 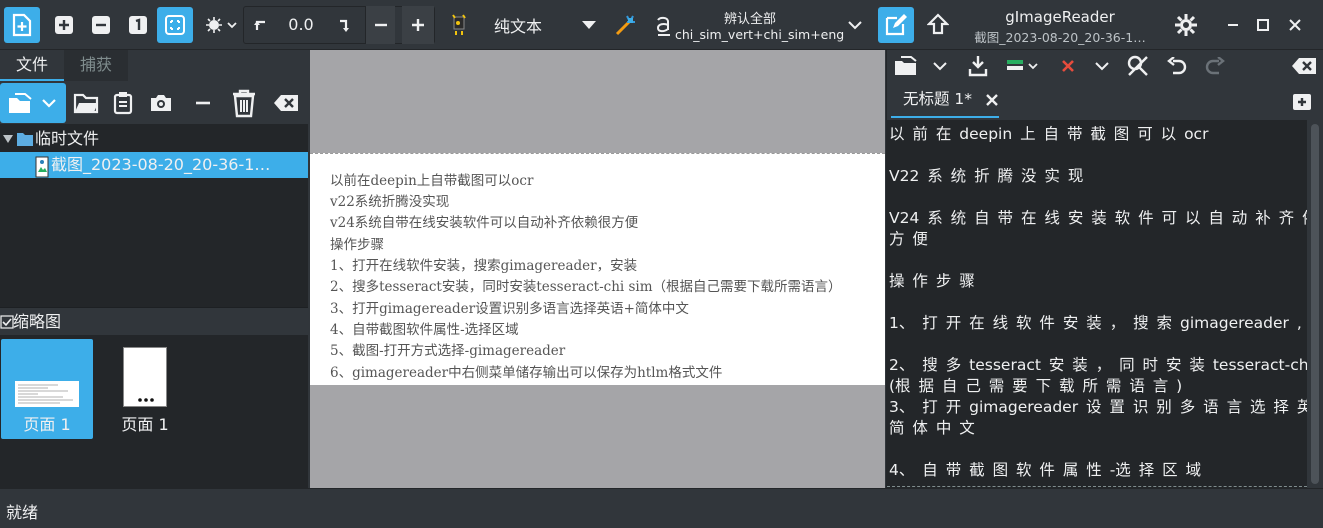 I want to click on output-line: 以 前 在 deepin 上 自 带 截 图 可 以 ocr, so click(x=1049, y=134).